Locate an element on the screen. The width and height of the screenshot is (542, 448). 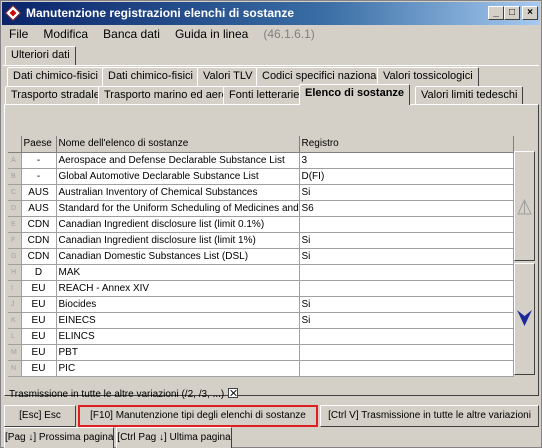
tab-elenco-di-sostanze: Elenco di sostanze is located at coordinates (355, 94).